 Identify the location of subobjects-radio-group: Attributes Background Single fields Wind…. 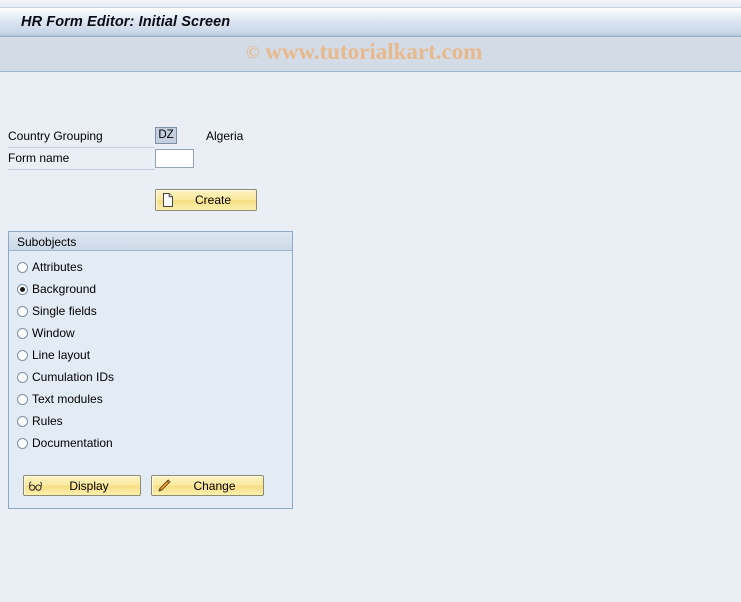
(149, 355).